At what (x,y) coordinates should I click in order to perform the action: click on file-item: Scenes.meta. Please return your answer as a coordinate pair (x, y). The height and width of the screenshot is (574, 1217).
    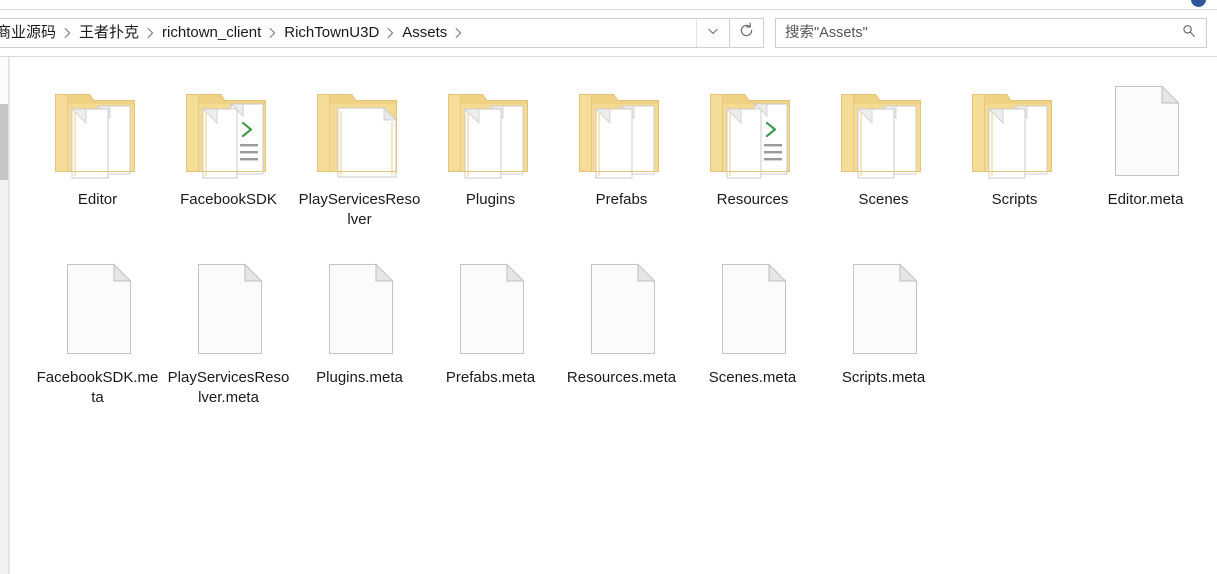
    Looking at the image, I should click on (752, 328).